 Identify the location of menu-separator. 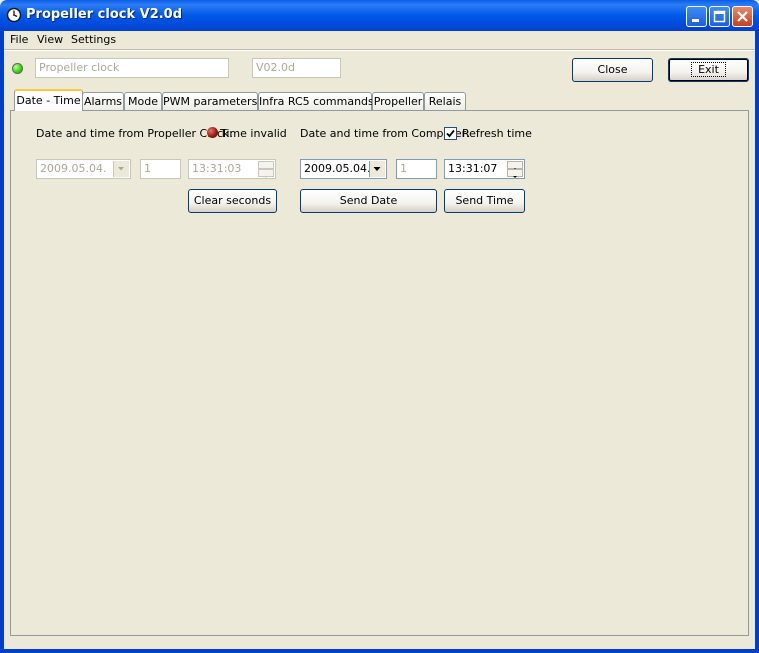
(379, 50).